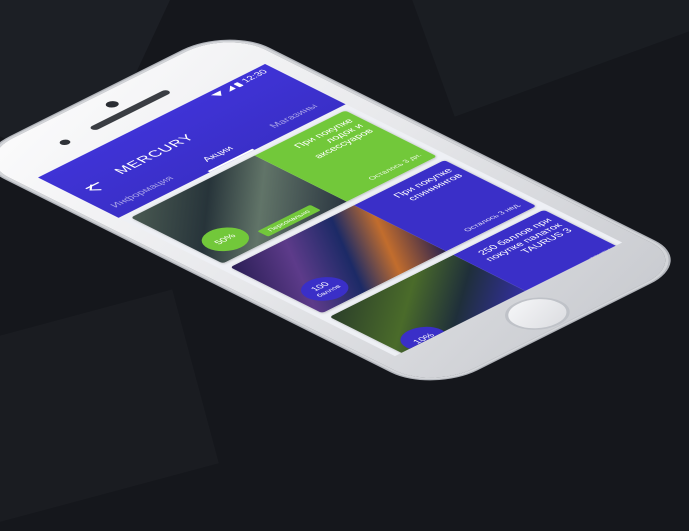 Image resolution: width=689 pixels, height=531 pixels. Describe the element at coordinates (112, 104) in the screenshot. I see `front-camera` at that location.